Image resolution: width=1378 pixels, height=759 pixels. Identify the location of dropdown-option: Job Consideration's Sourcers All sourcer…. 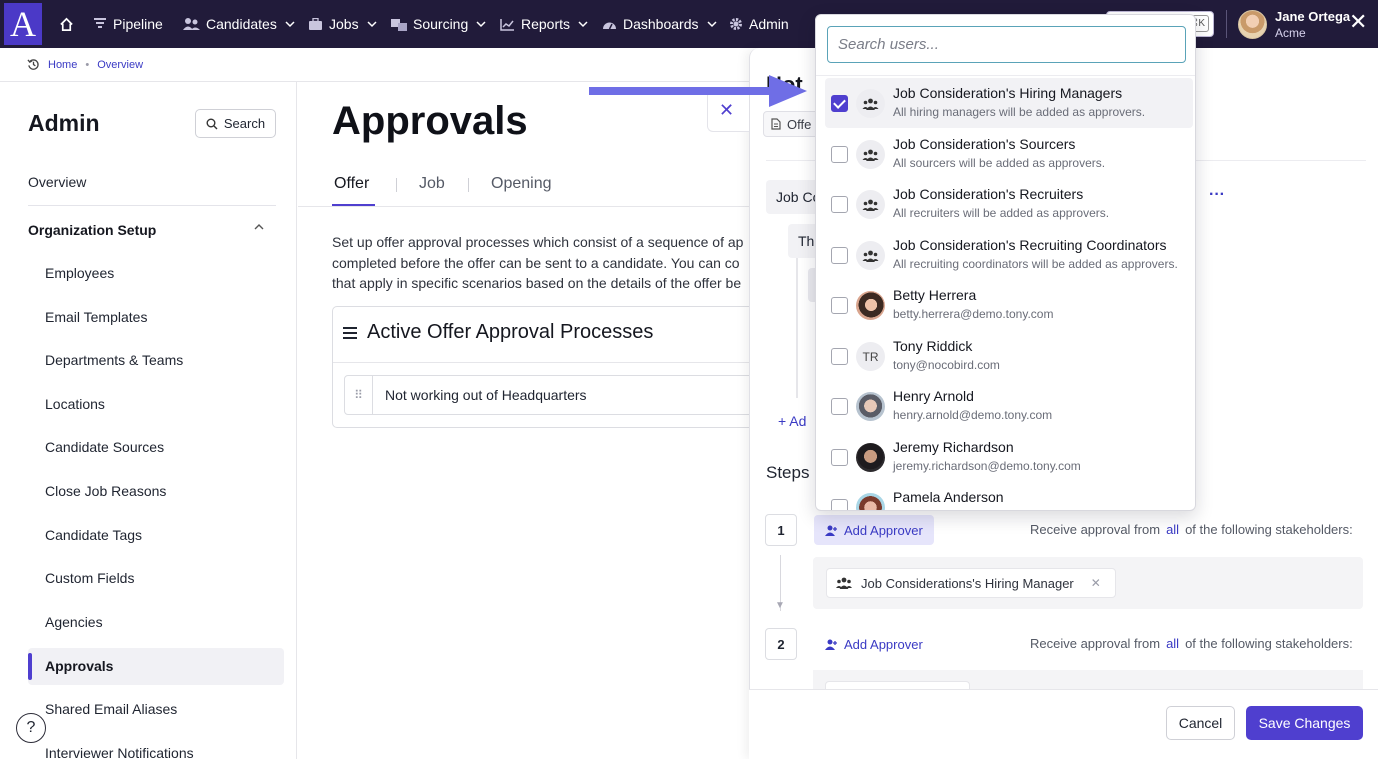
(1009, 154).